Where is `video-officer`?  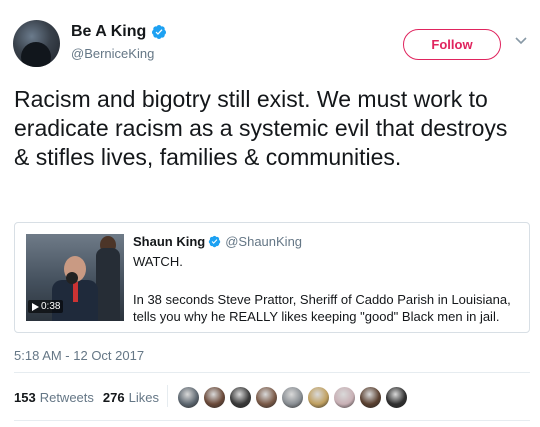 video-officer is located at coordinates (108, 284).